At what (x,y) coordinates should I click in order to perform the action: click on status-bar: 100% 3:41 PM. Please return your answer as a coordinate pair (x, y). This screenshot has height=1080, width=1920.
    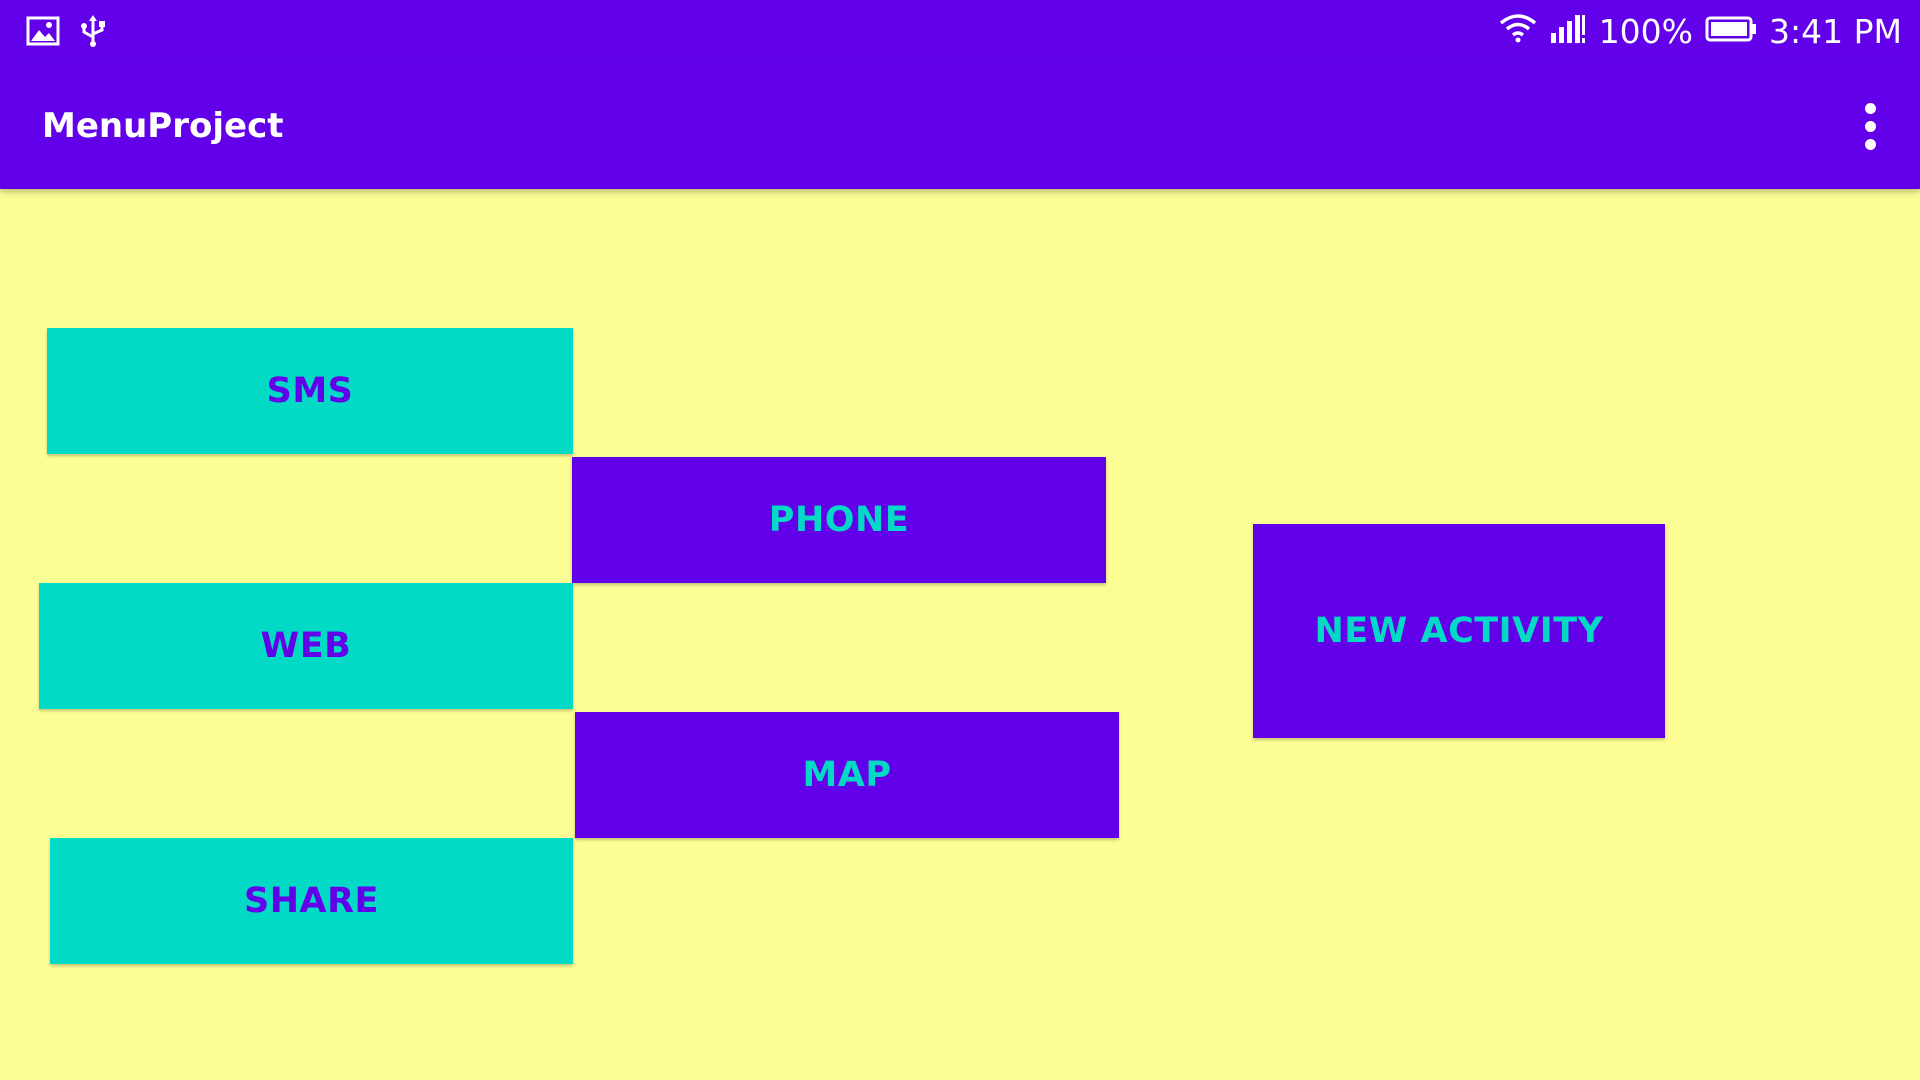
    Looking at the image, I should click on (960, 31).